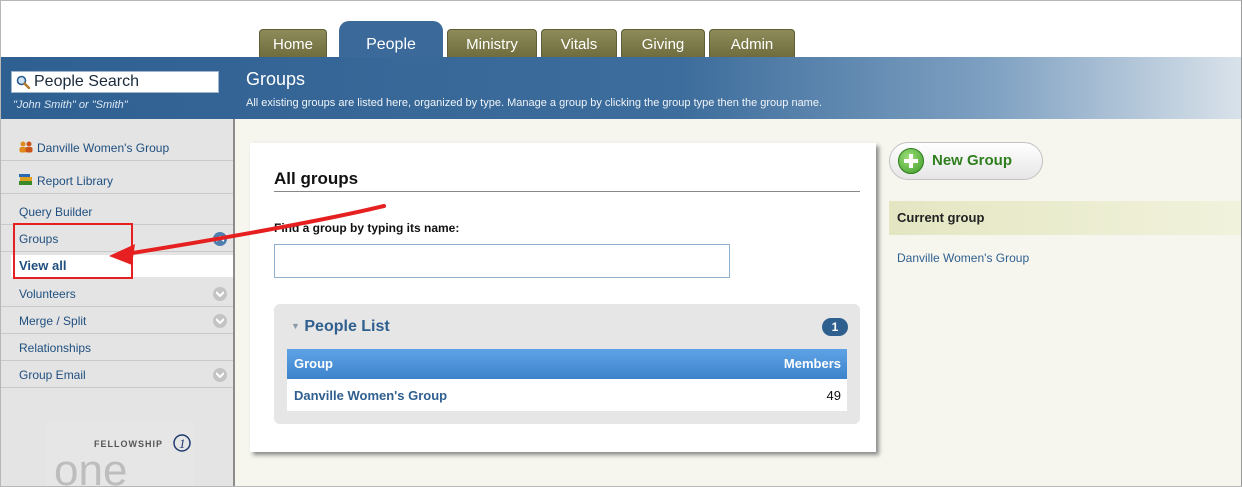 This screenshot has width=1242, height=487. Describe the element at coordinates (567, 191) in the screenshot. I see `divider` at that location.